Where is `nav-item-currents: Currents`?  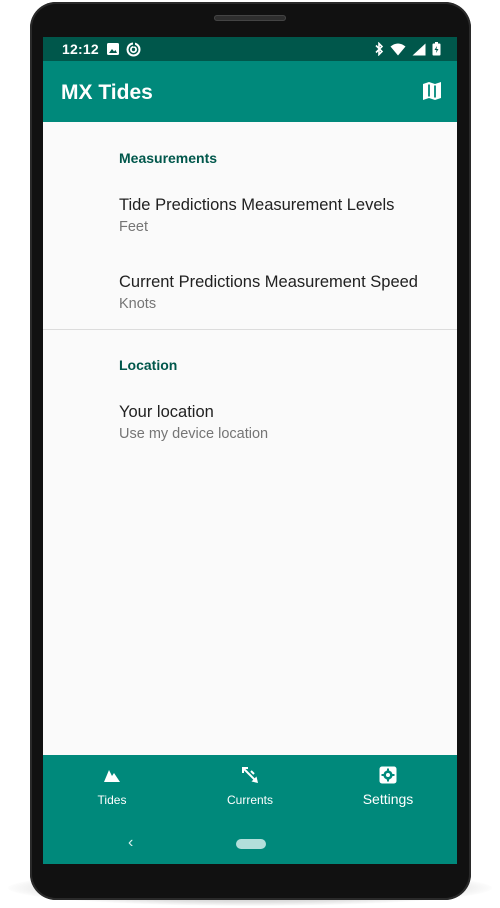
nav-item-currents: Currents is located at coordinates (250, 790).